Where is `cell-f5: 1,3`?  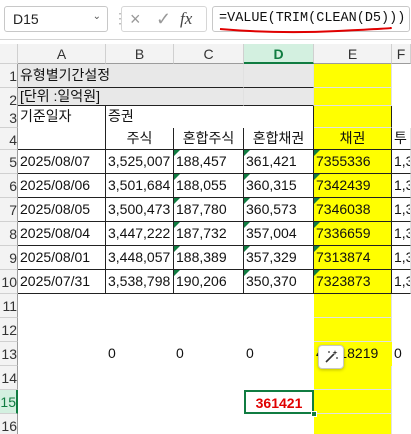 cell-f5: 1,3 is located at coordinates (401, 162).